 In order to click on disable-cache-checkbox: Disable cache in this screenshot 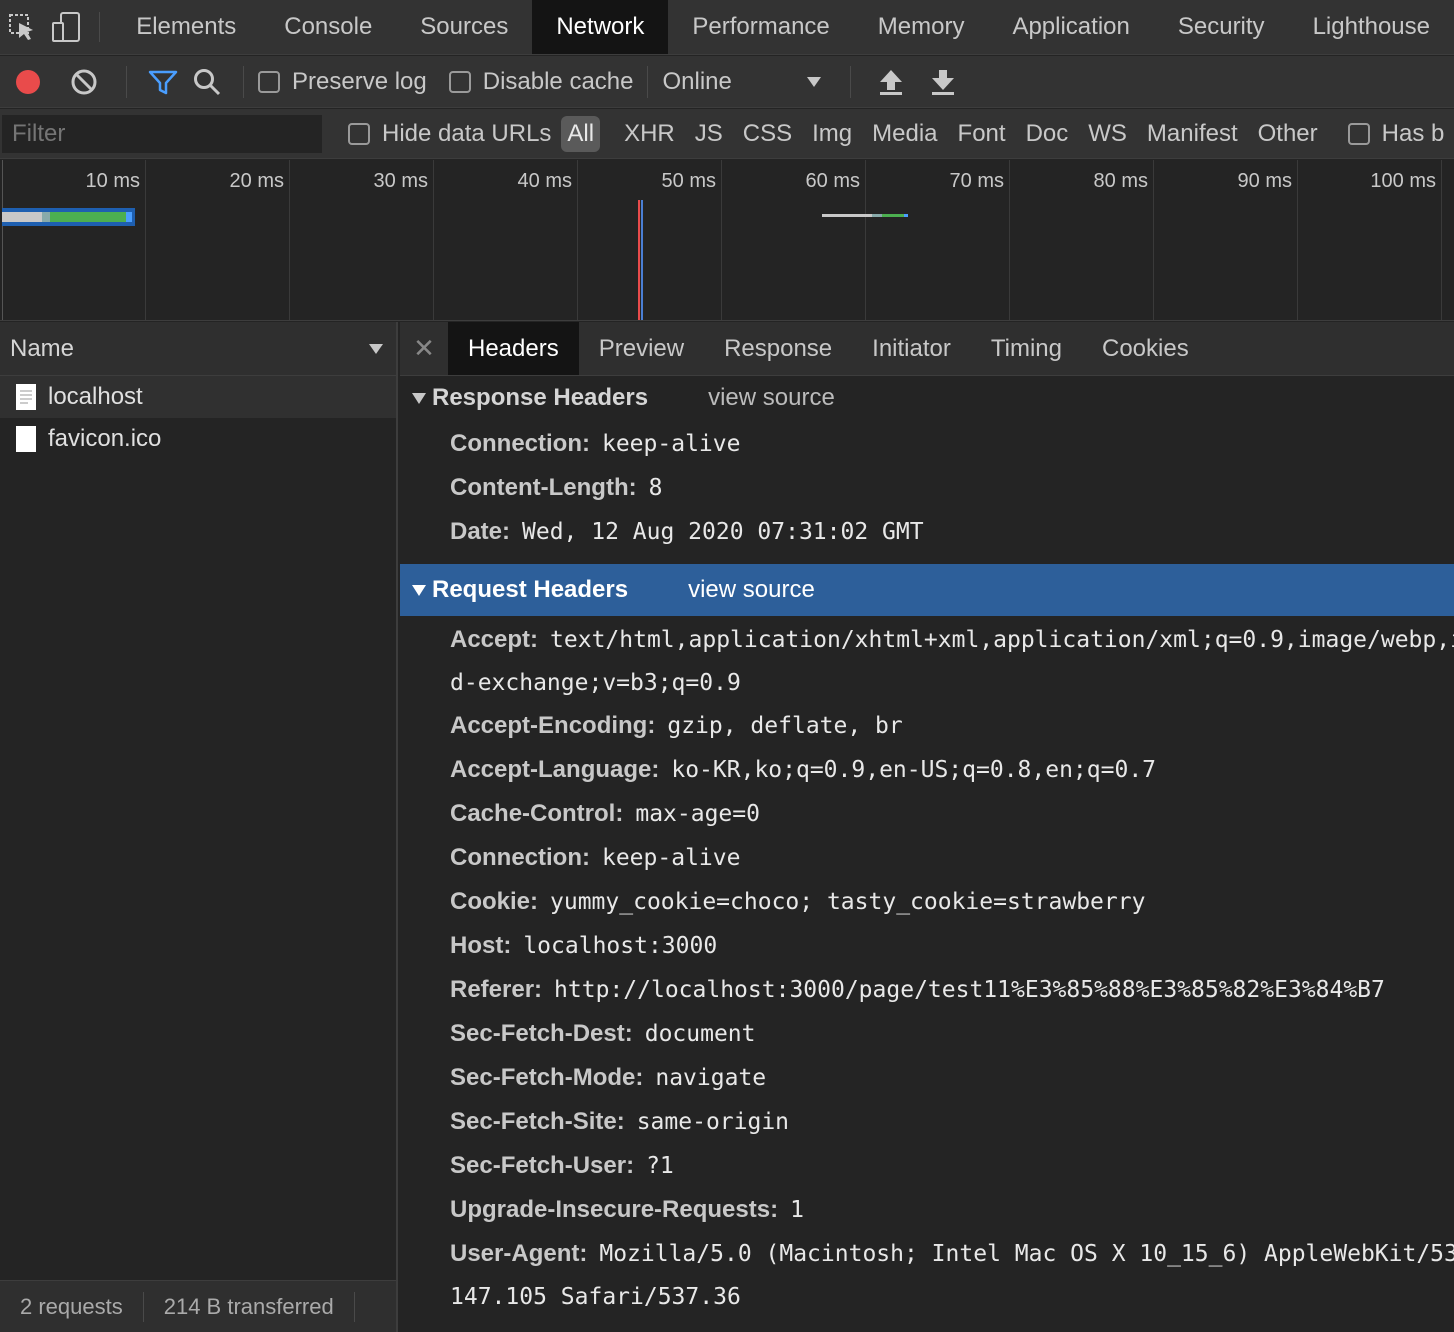, I will do `click(541, 81)`.